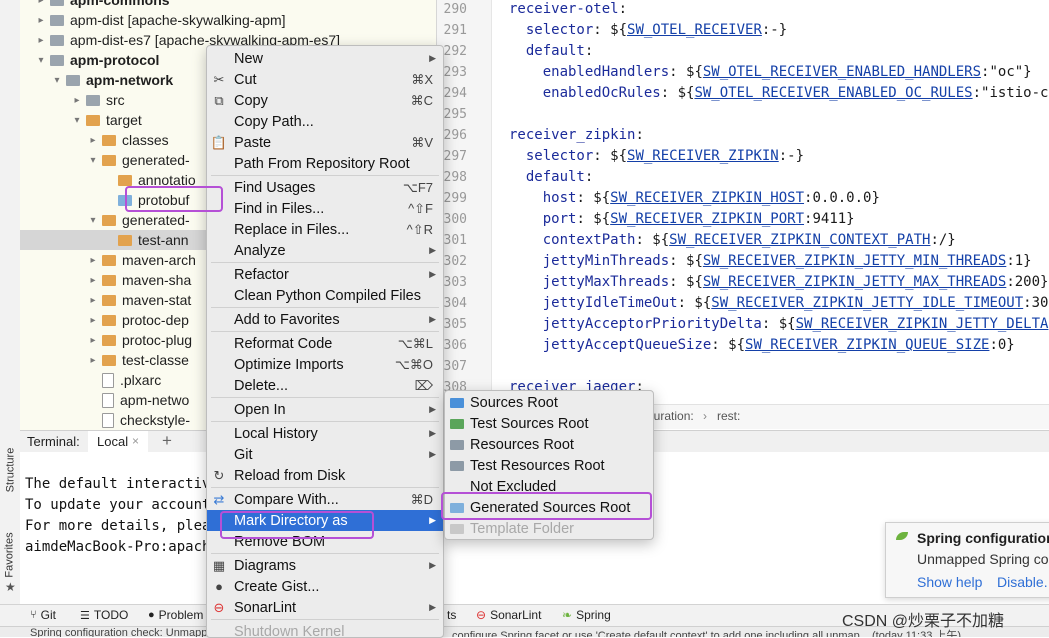 This screenshot has height=638, width=1049. I want to click on menu-item-sonarlint: ⊖SonarLint▶, so click(325, 607).